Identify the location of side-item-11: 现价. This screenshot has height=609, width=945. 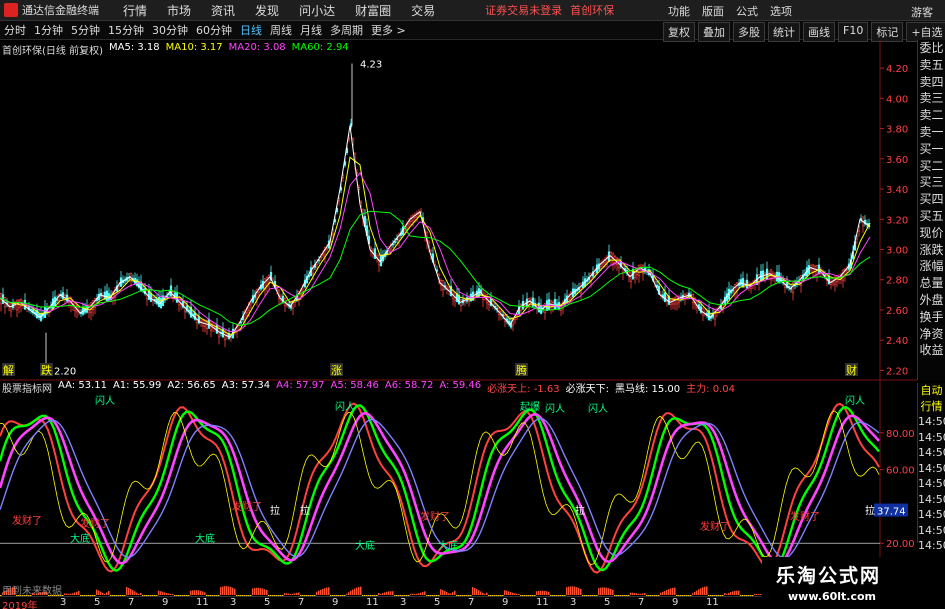
(931, 233).